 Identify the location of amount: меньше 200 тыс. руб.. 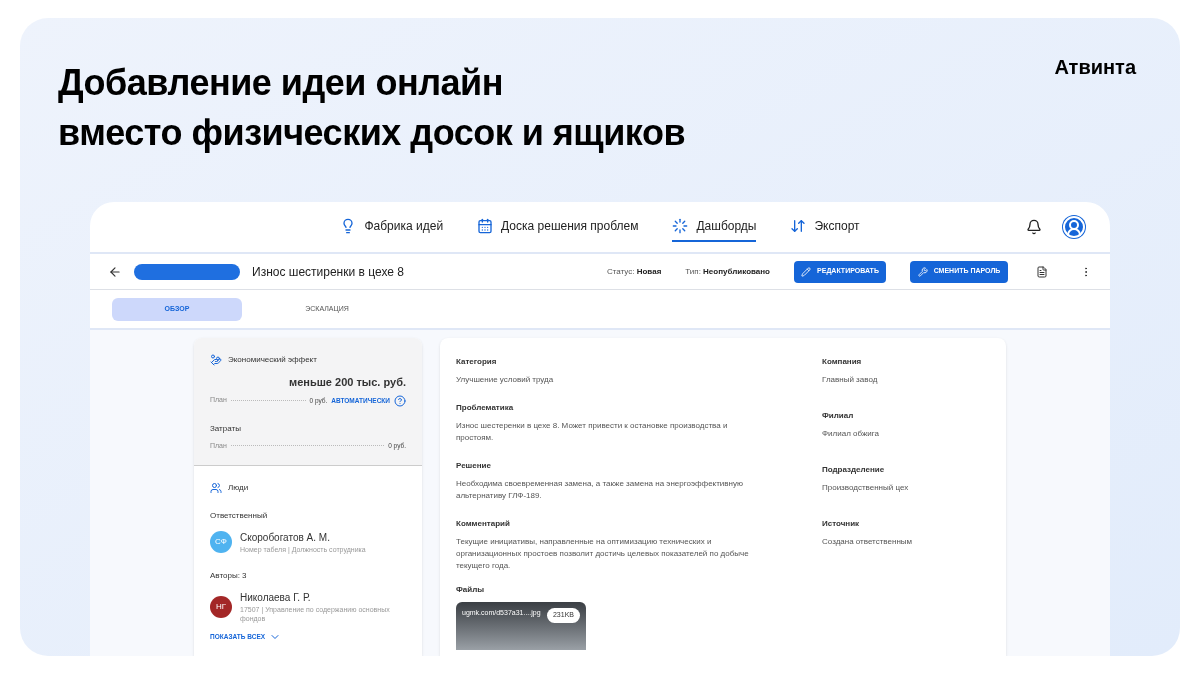
(347, 382).